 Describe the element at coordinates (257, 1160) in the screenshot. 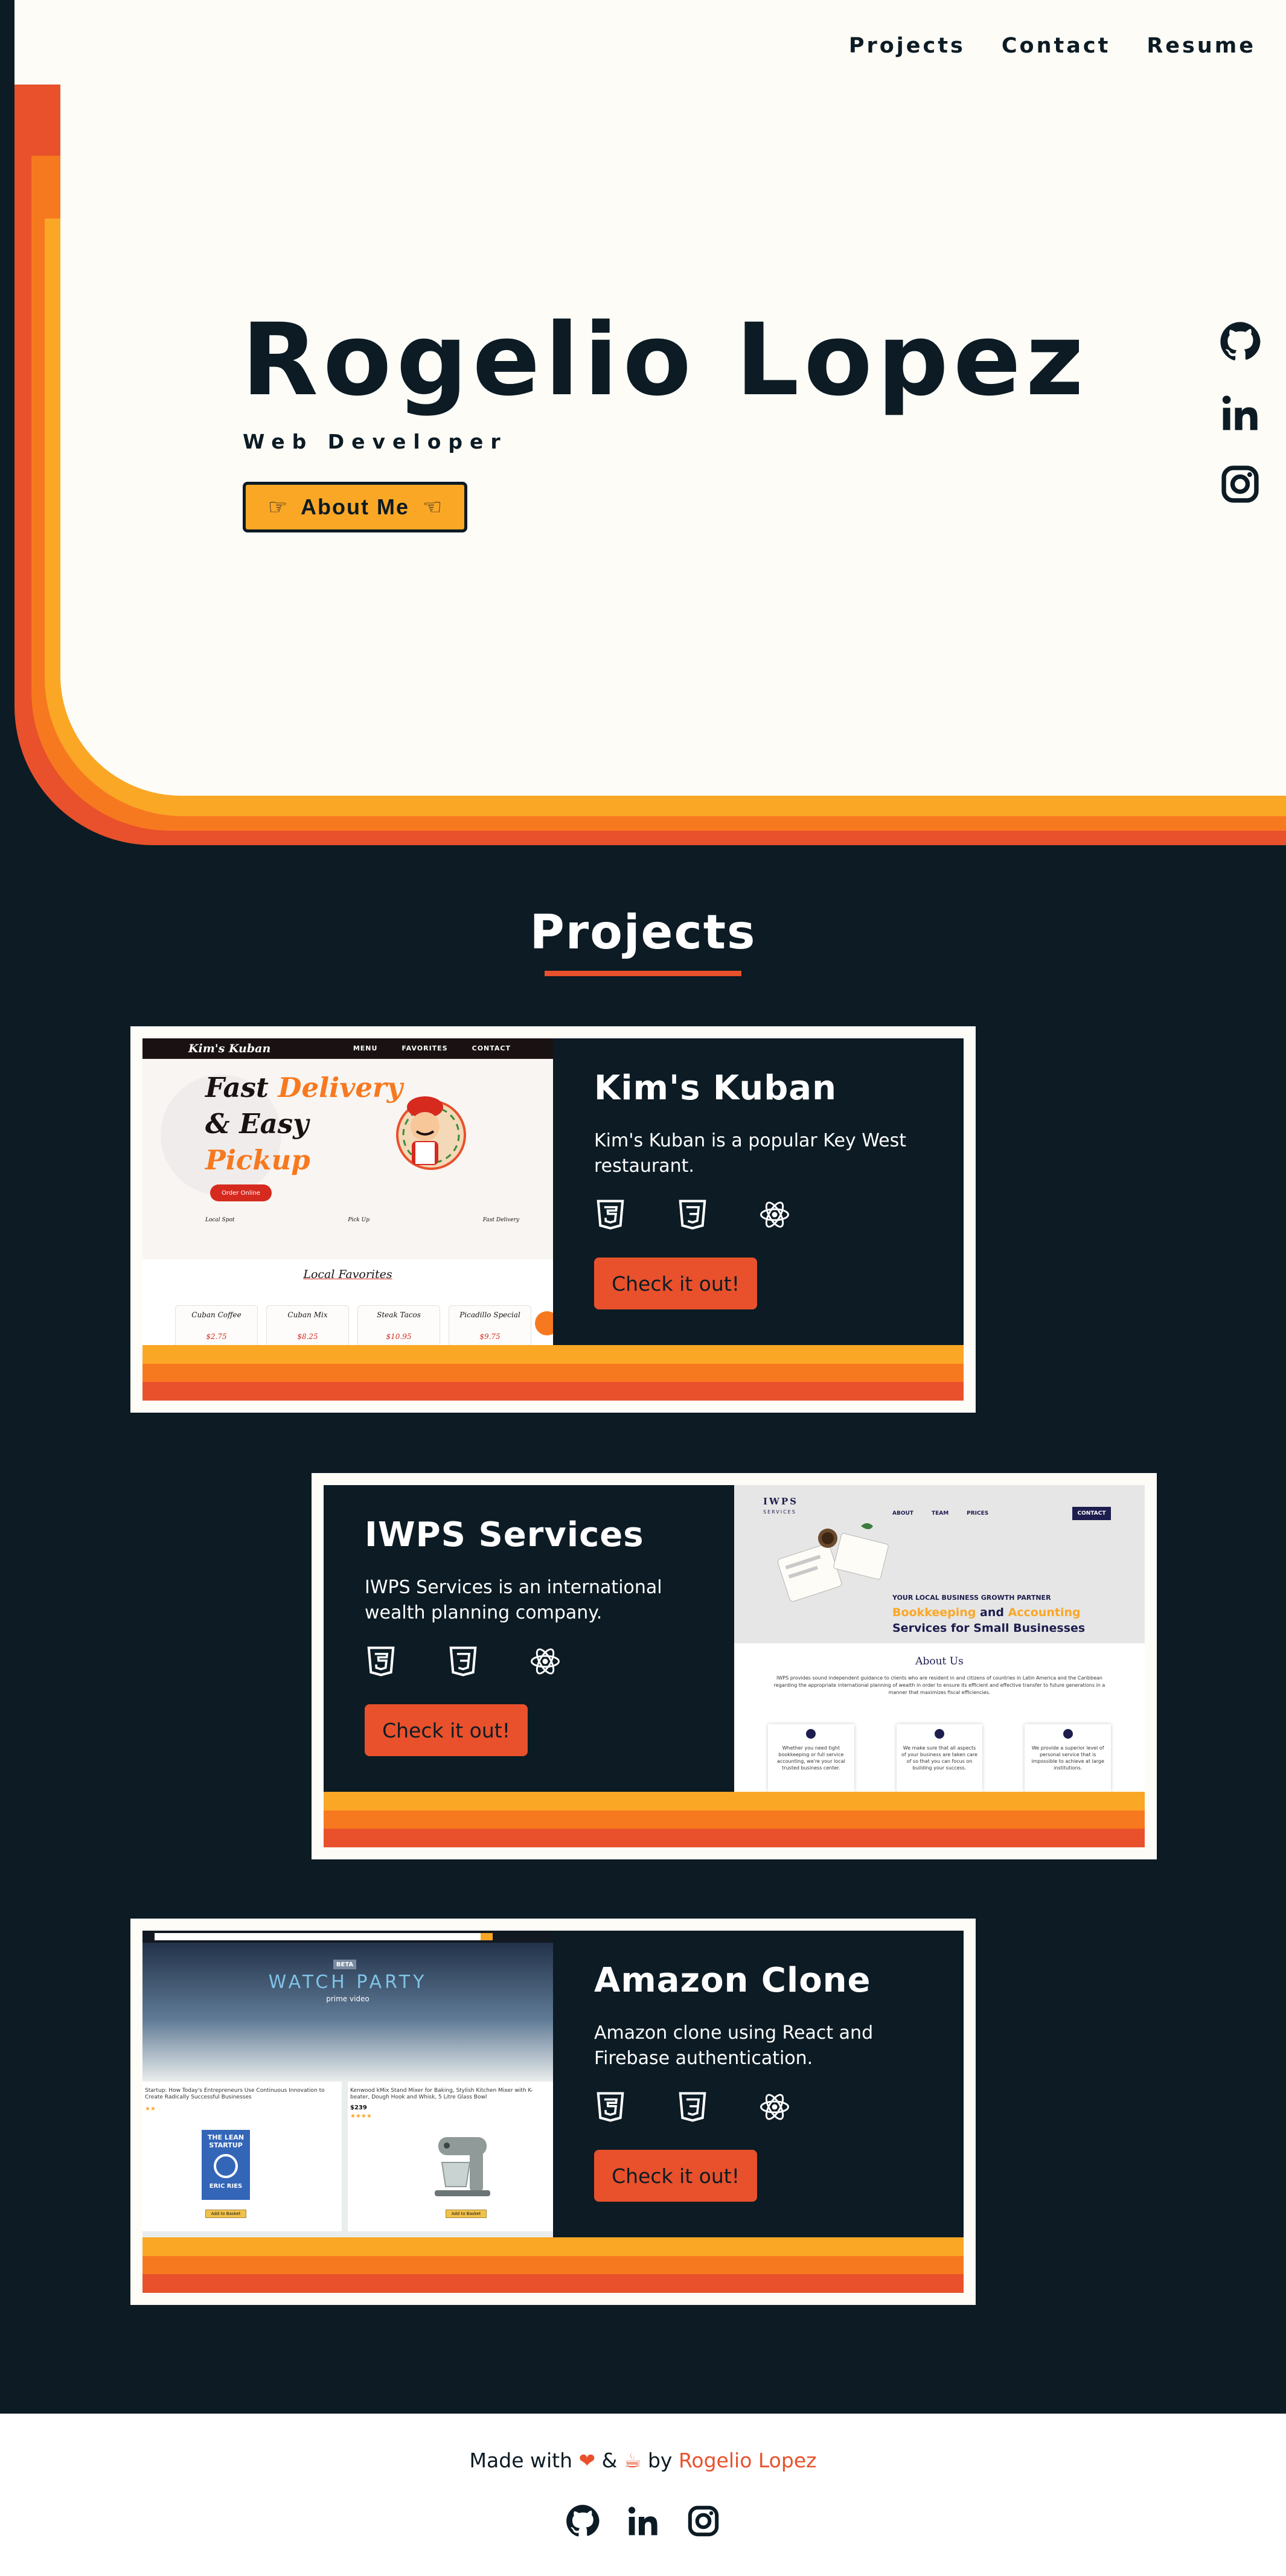

I see `preview-headline-accent: Pickup` at that location.